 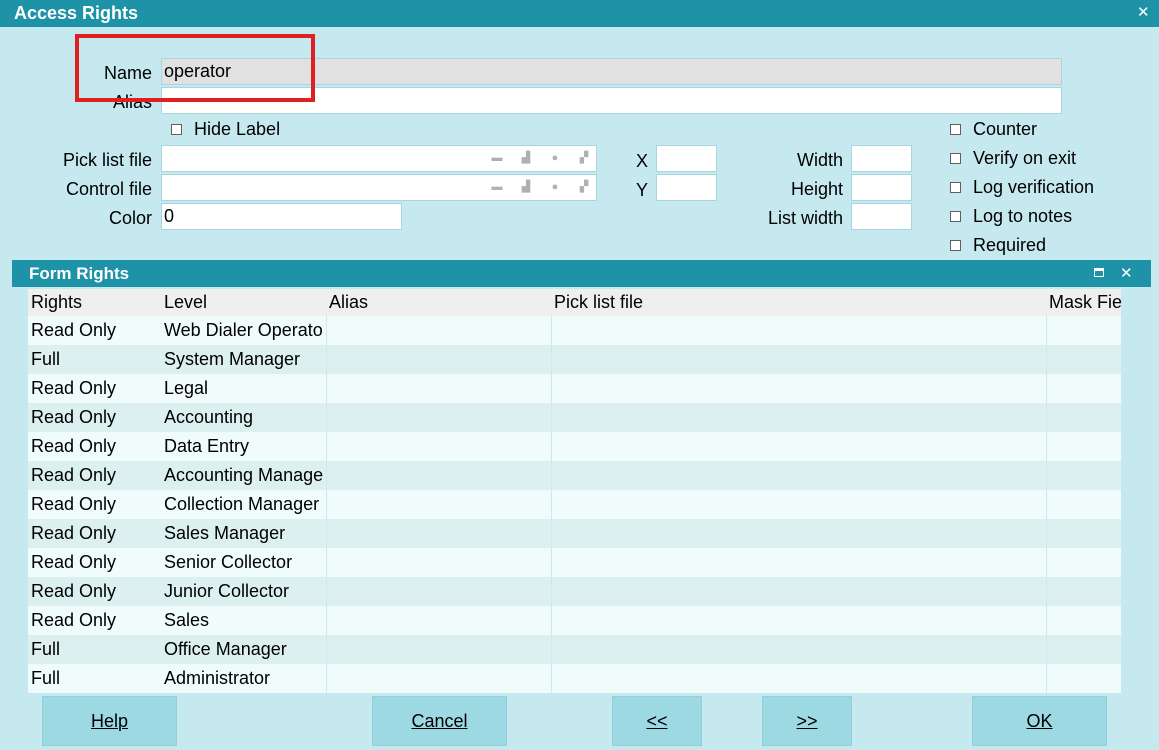 I want to click on width-field, so click(x=881, y=158).